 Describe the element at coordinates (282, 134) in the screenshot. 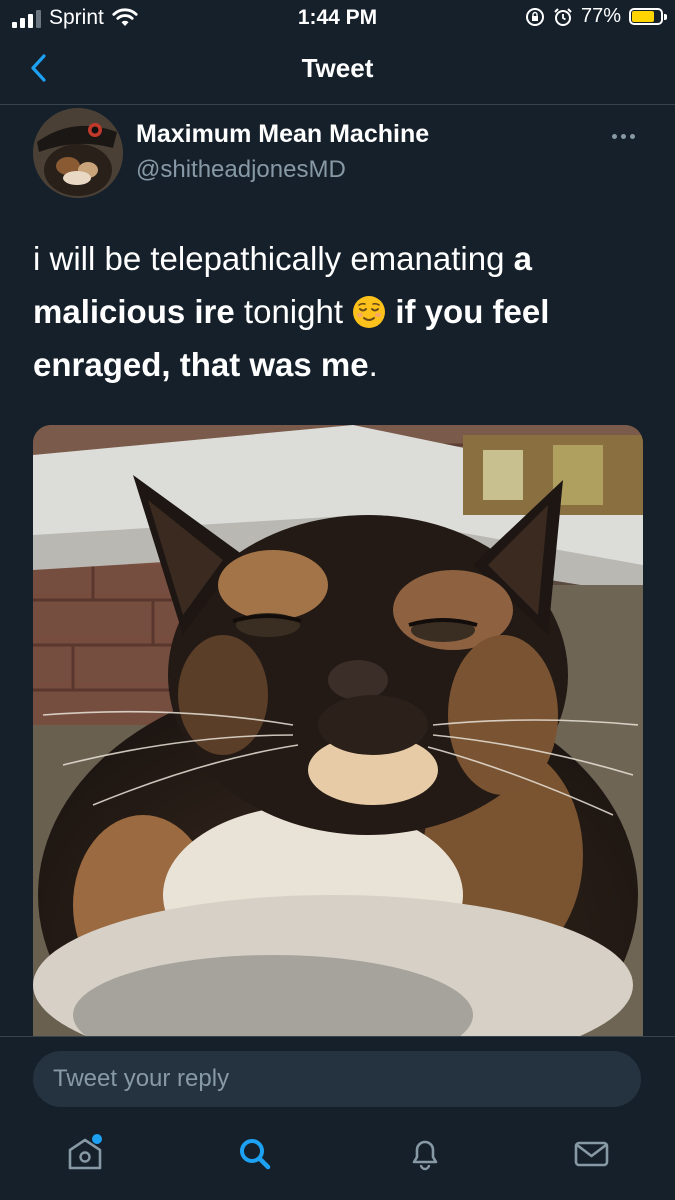

I see `author-name: Maximum Mean Machine` at that location.